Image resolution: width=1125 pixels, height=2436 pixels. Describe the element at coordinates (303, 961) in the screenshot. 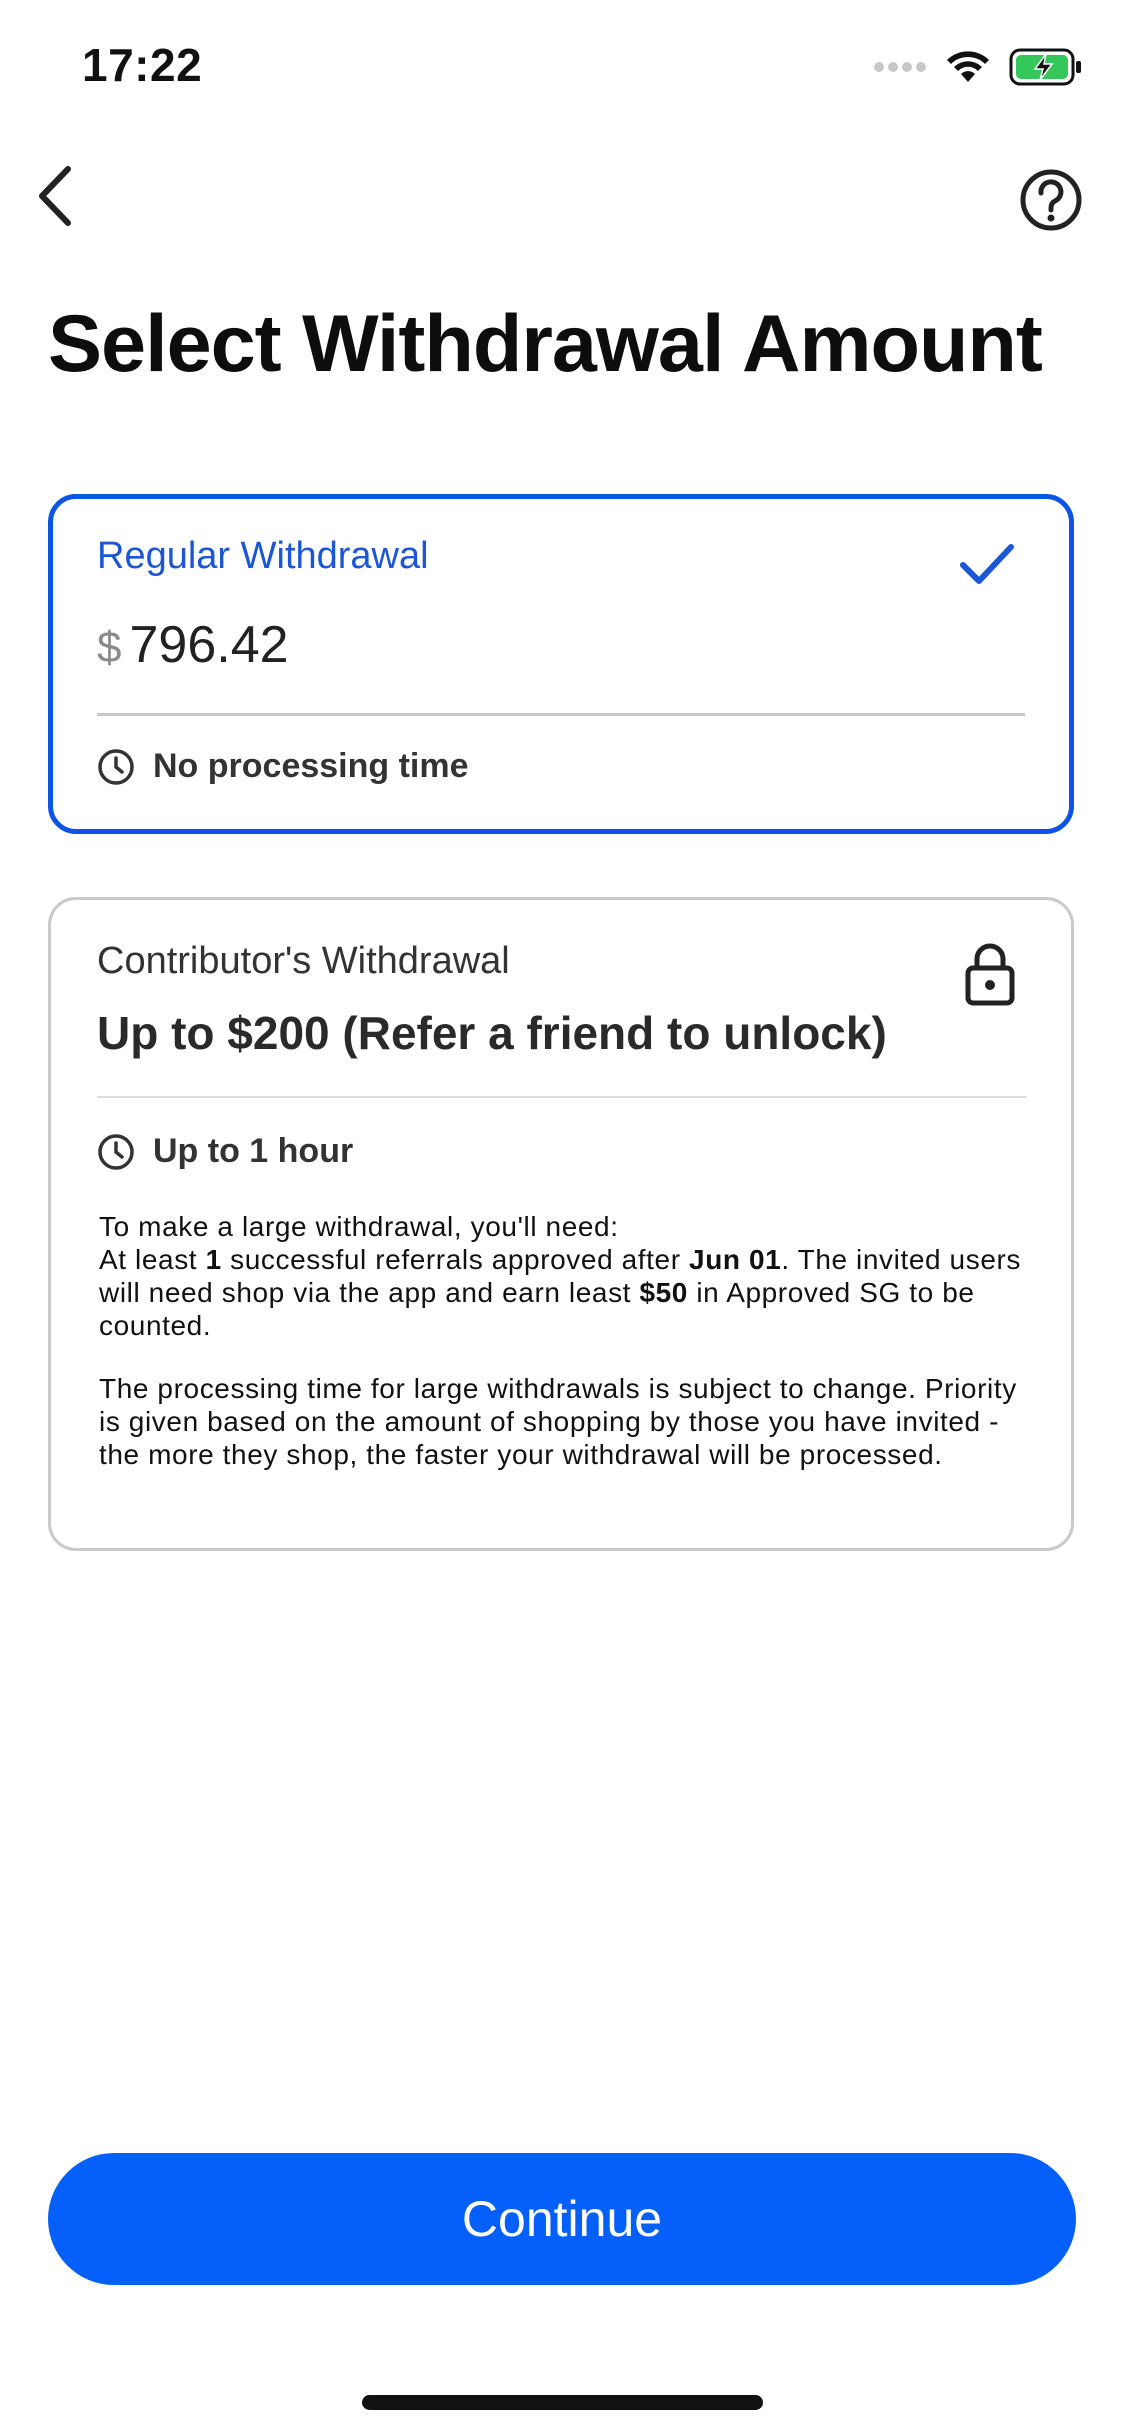

I see `contributor-withdrawal-title: Contributor's Withdrawal` at that location.